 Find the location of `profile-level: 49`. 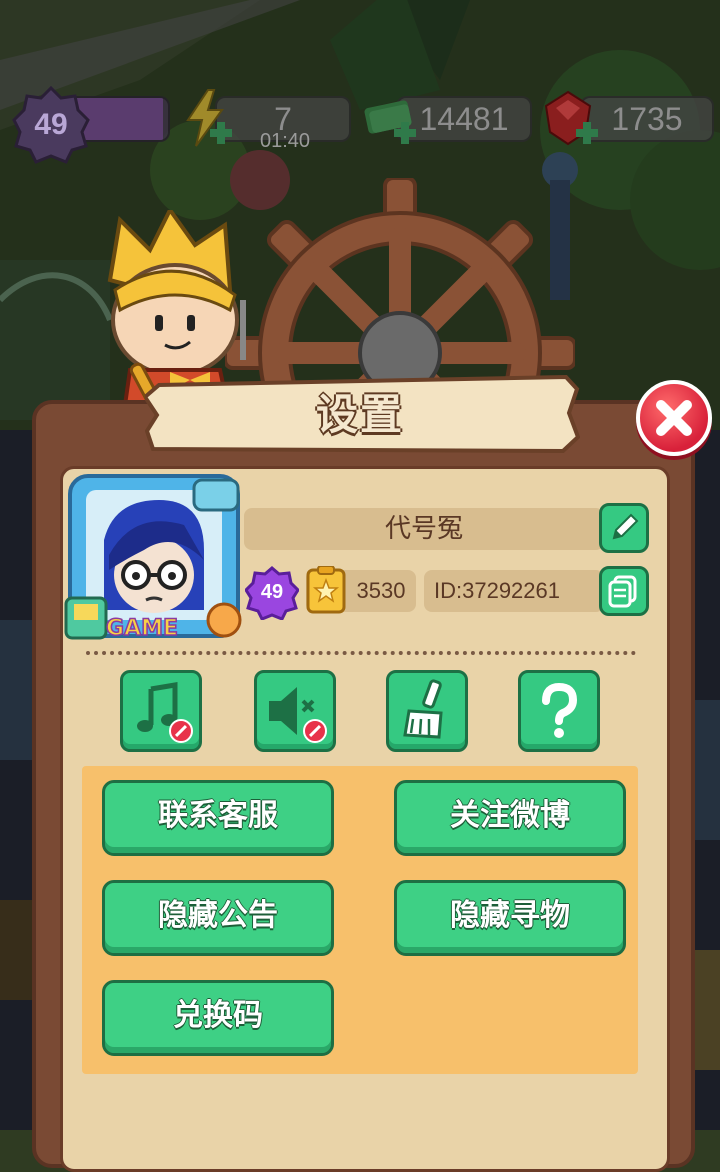

profile-level: 49 is located at coordinates (272, 592).